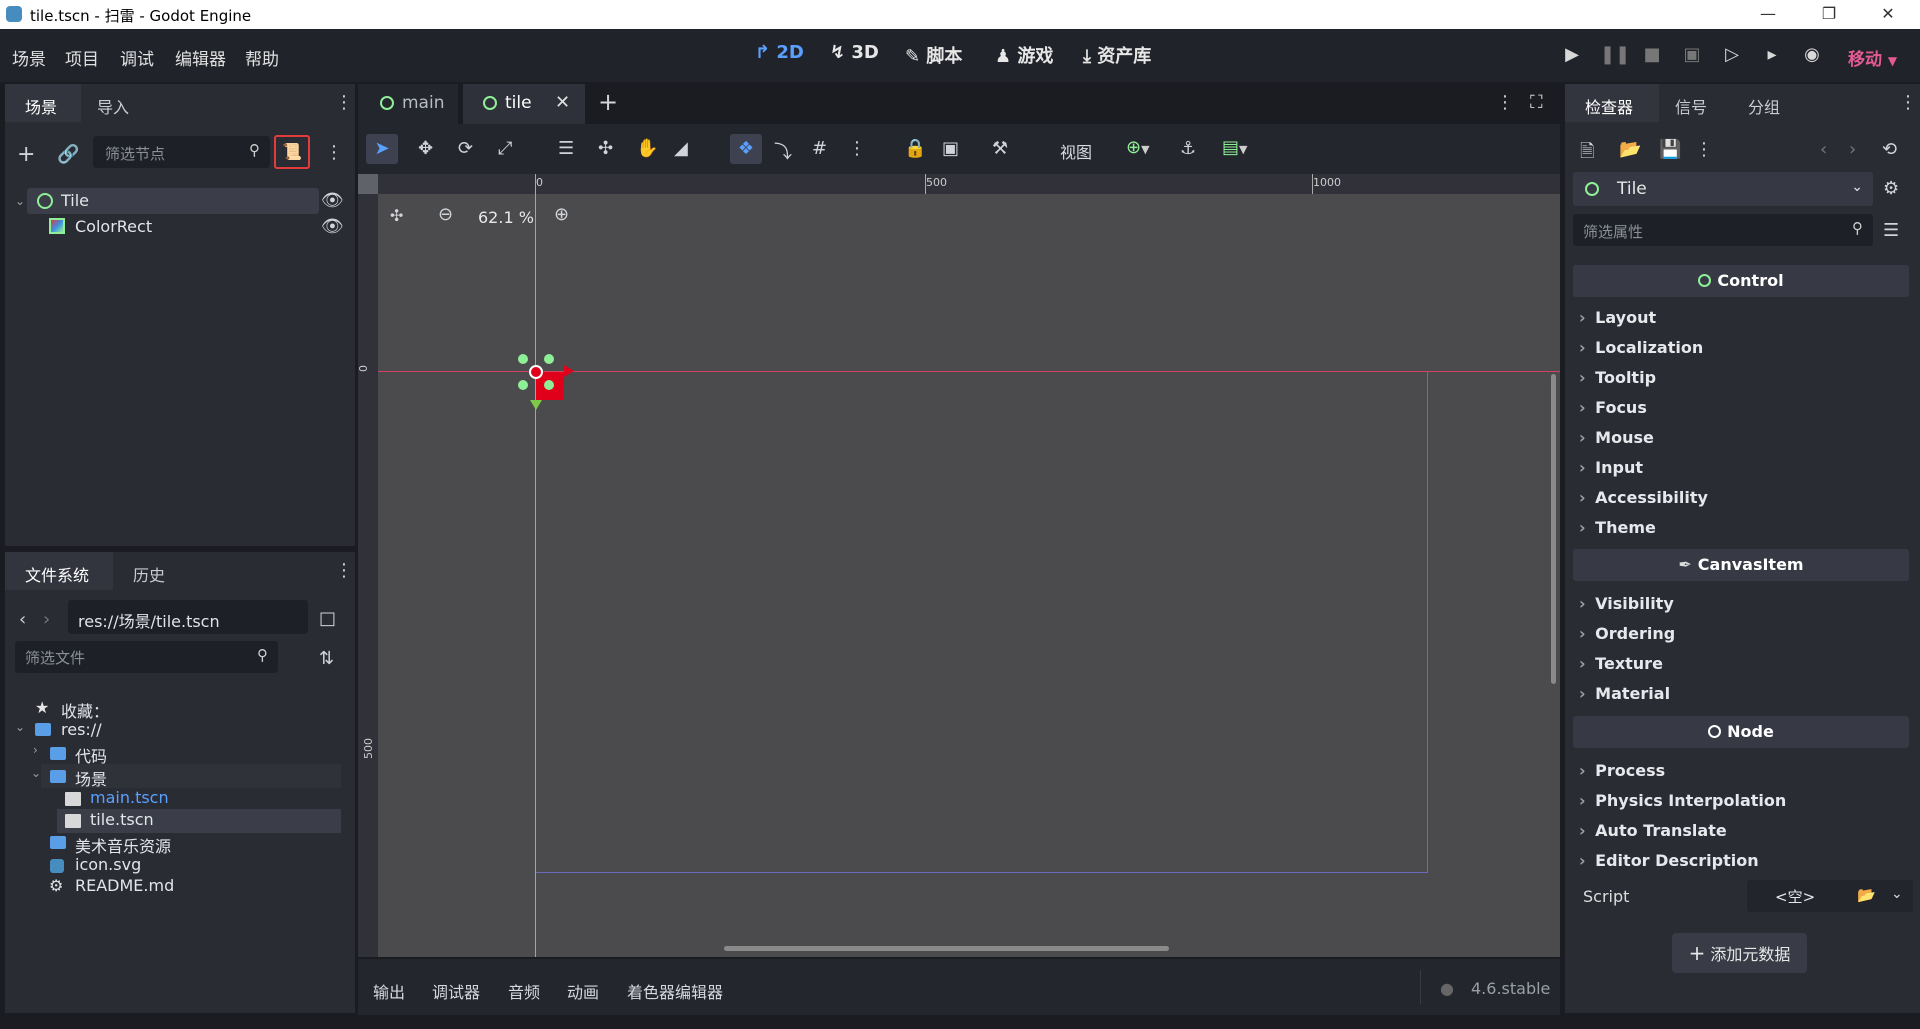 Image resolution: width=1920 pixels, height=1029 pixels. What do you see at coordinates (149, 574) in the screenshot?
I see `tab-history: 历史` at bounding box center [149, 574].